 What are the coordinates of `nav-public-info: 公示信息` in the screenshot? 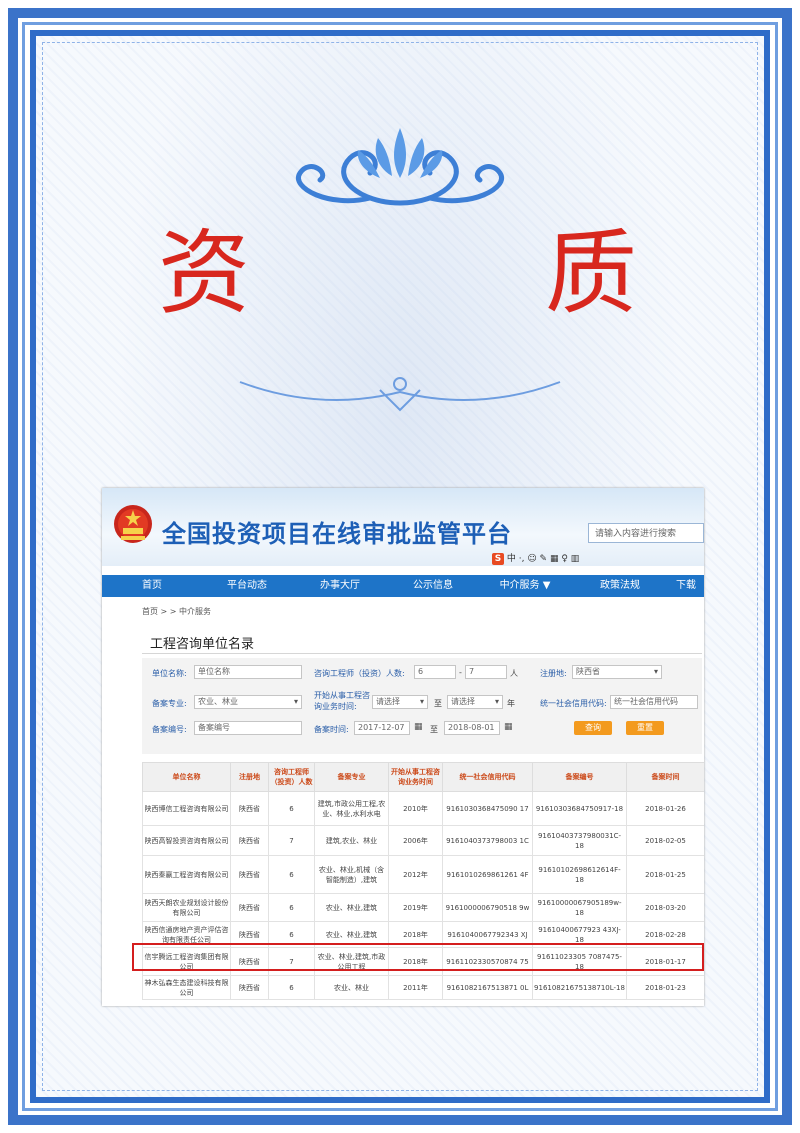 It's located at (433, 586).